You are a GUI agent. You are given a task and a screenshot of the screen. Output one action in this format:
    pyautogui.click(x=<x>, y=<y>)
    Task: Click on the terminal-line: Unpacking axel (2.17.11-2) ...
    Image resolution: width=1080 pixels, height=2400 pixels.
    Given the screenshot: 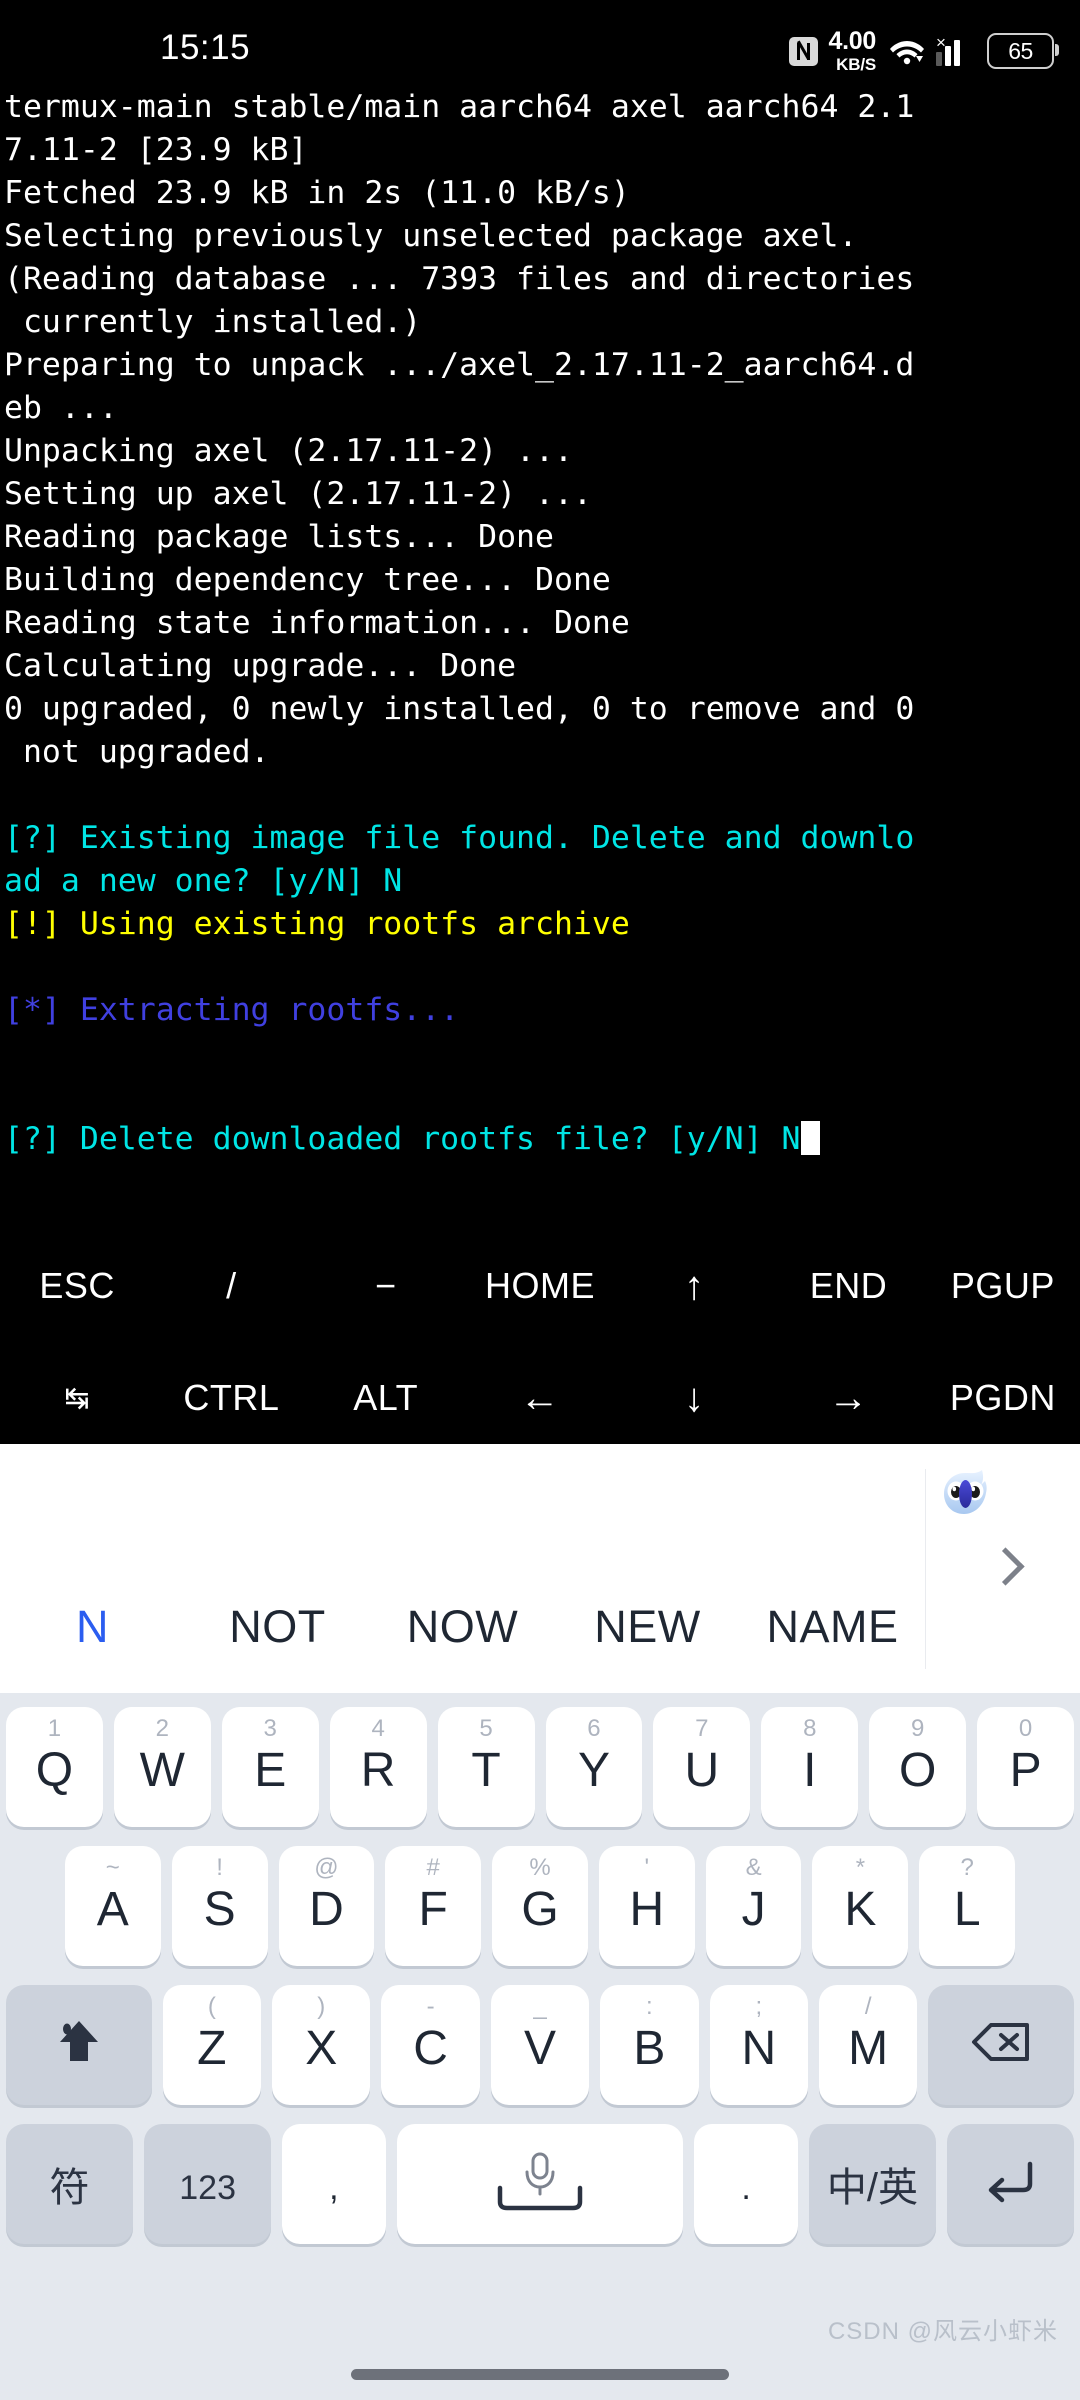 What is the action you would take?
    pyautogui.click(x=288, y=451)
    